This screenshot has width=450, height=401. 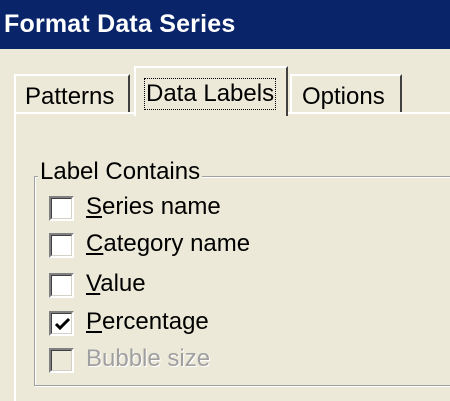 What do you see at coordinates (120, 172) in the screenshot?
I see `group-legend: Label Contains` at bounding box center [120, 172].